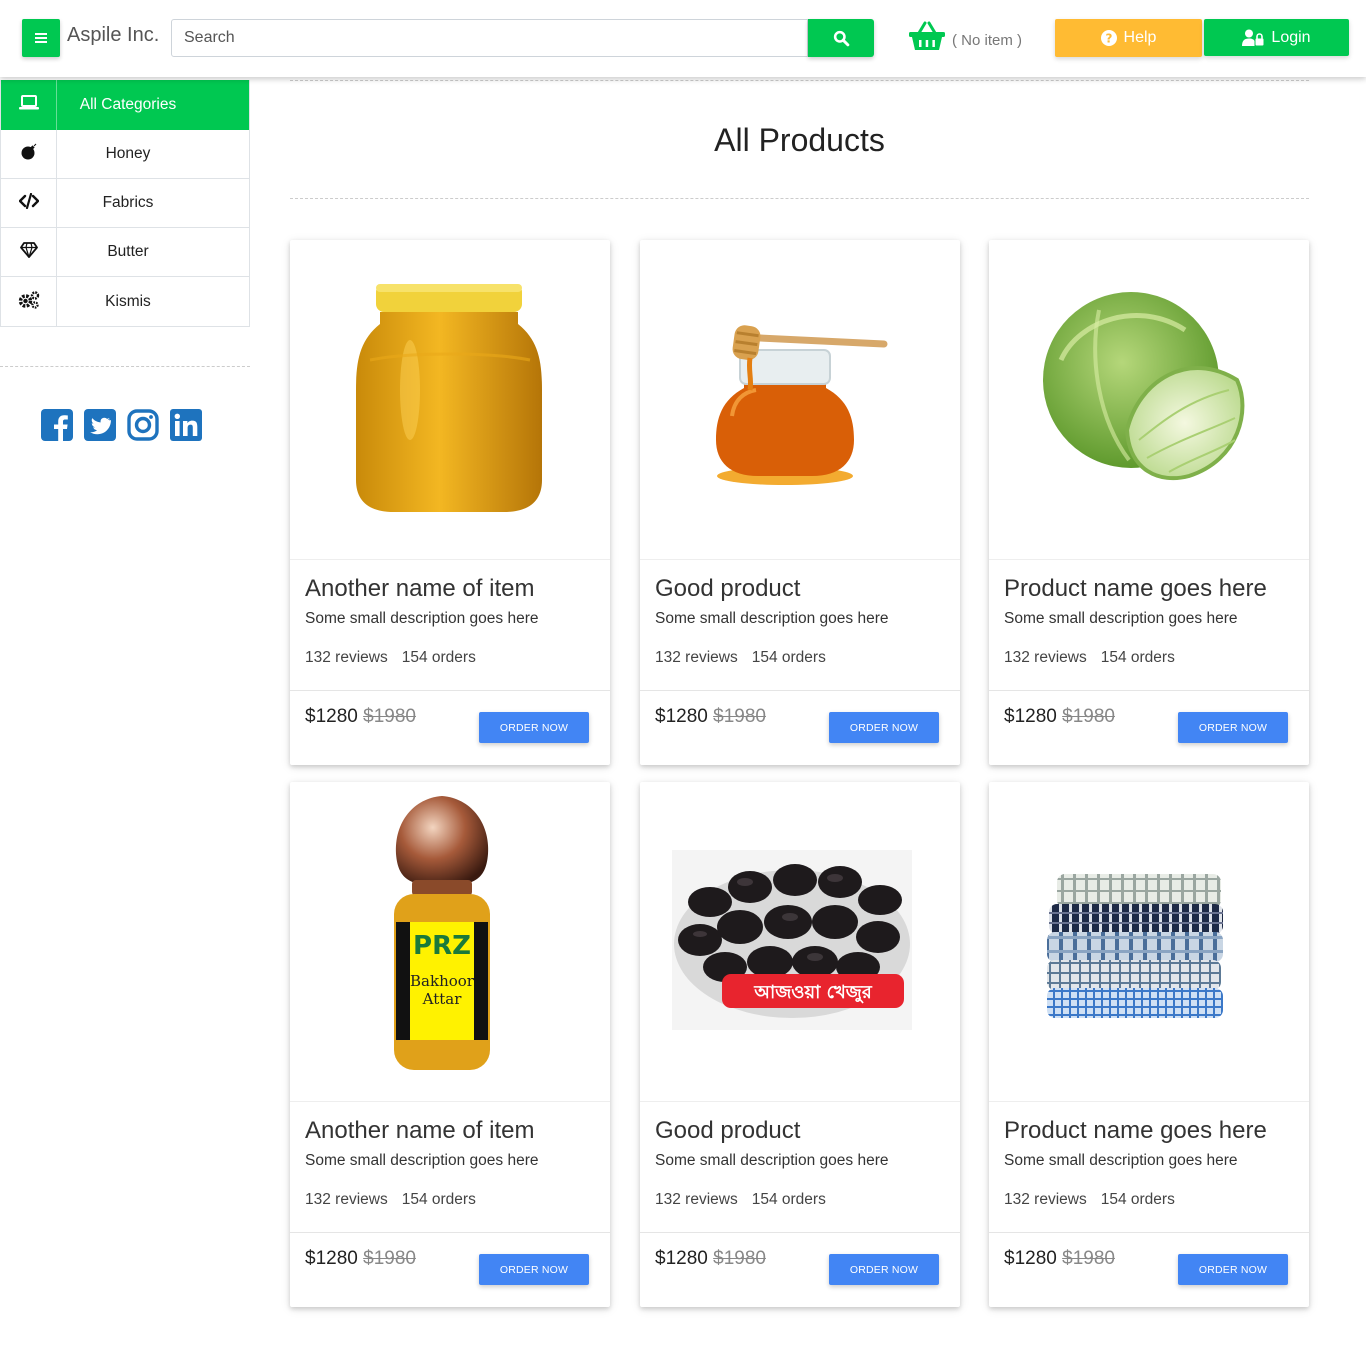 This screenshot has width=1366, height=1363. I want to click on menu-toggle-button, so click(41, 38).